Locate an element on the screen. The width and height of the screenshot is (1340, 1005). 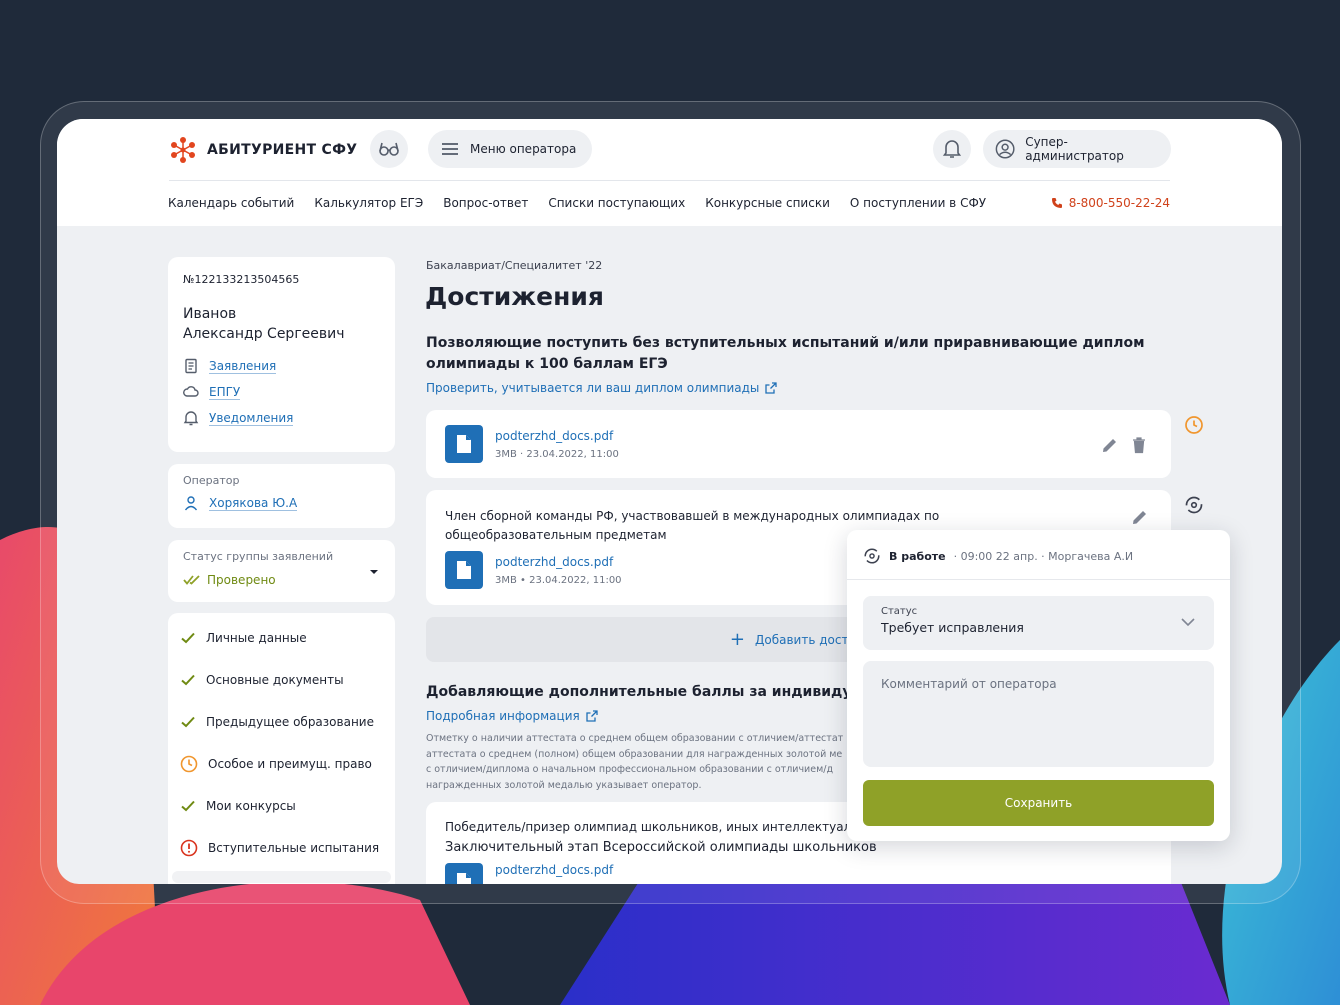
step-item: Мои конкурсы is located at coordinates (281, 806).